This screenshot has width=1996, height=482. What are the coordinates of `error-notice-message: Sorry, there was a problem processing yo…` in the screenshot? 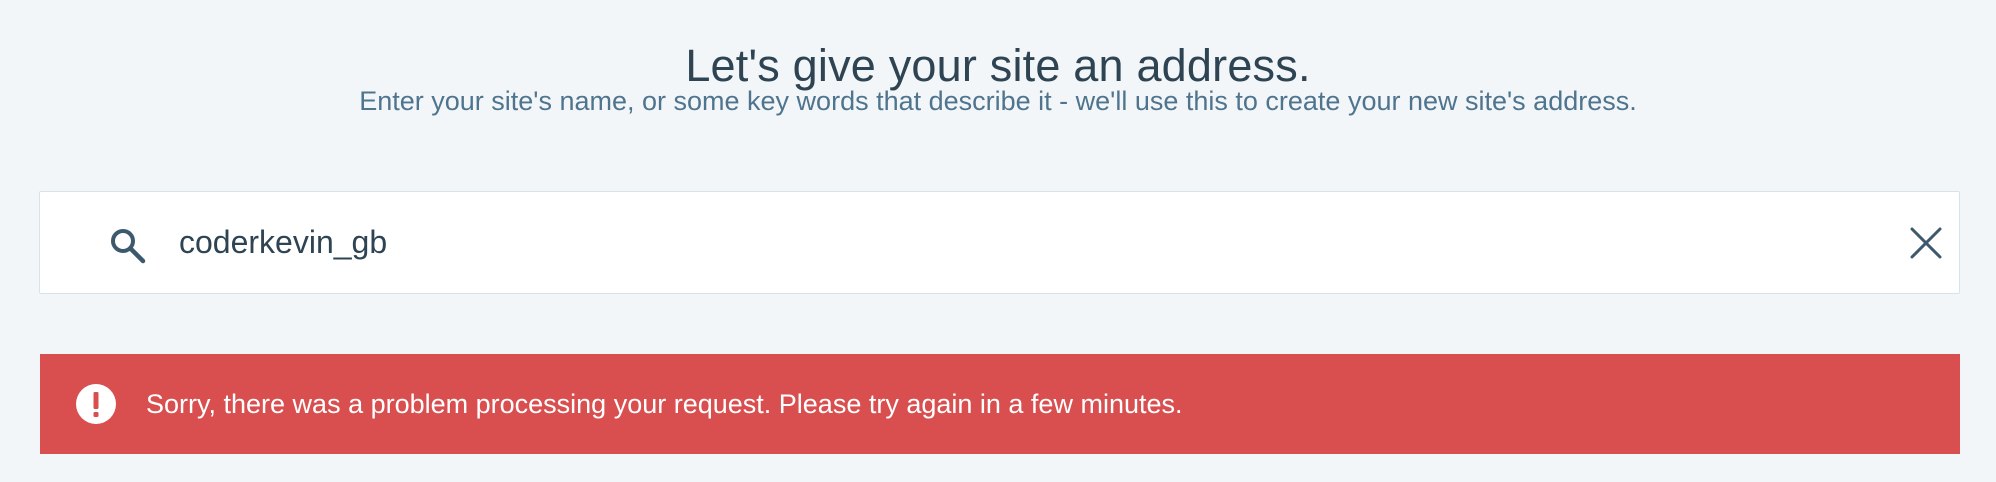 It's located at (664, 404).